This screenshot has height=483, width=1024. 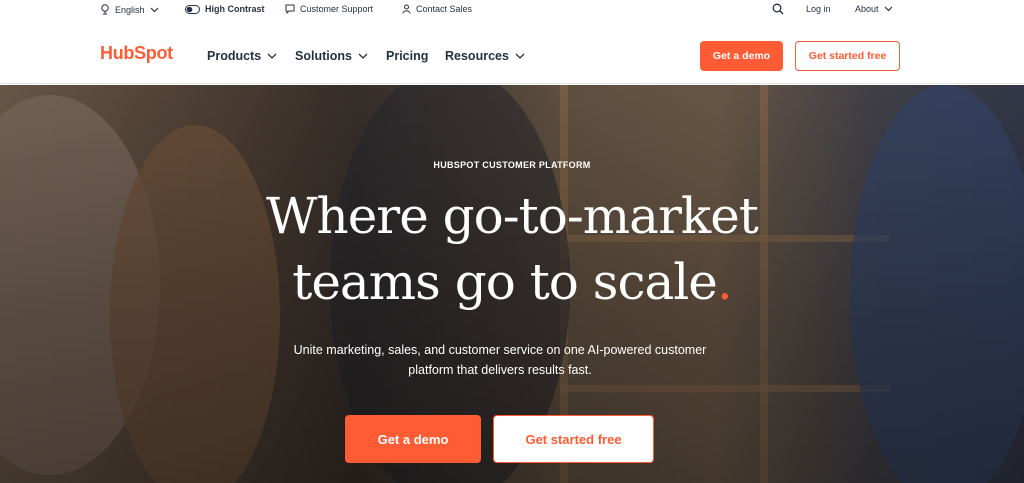 What do you see at coordinates (290, 9) in the screenshot?
I see `chat-icon` at bounding box center [290, 9].